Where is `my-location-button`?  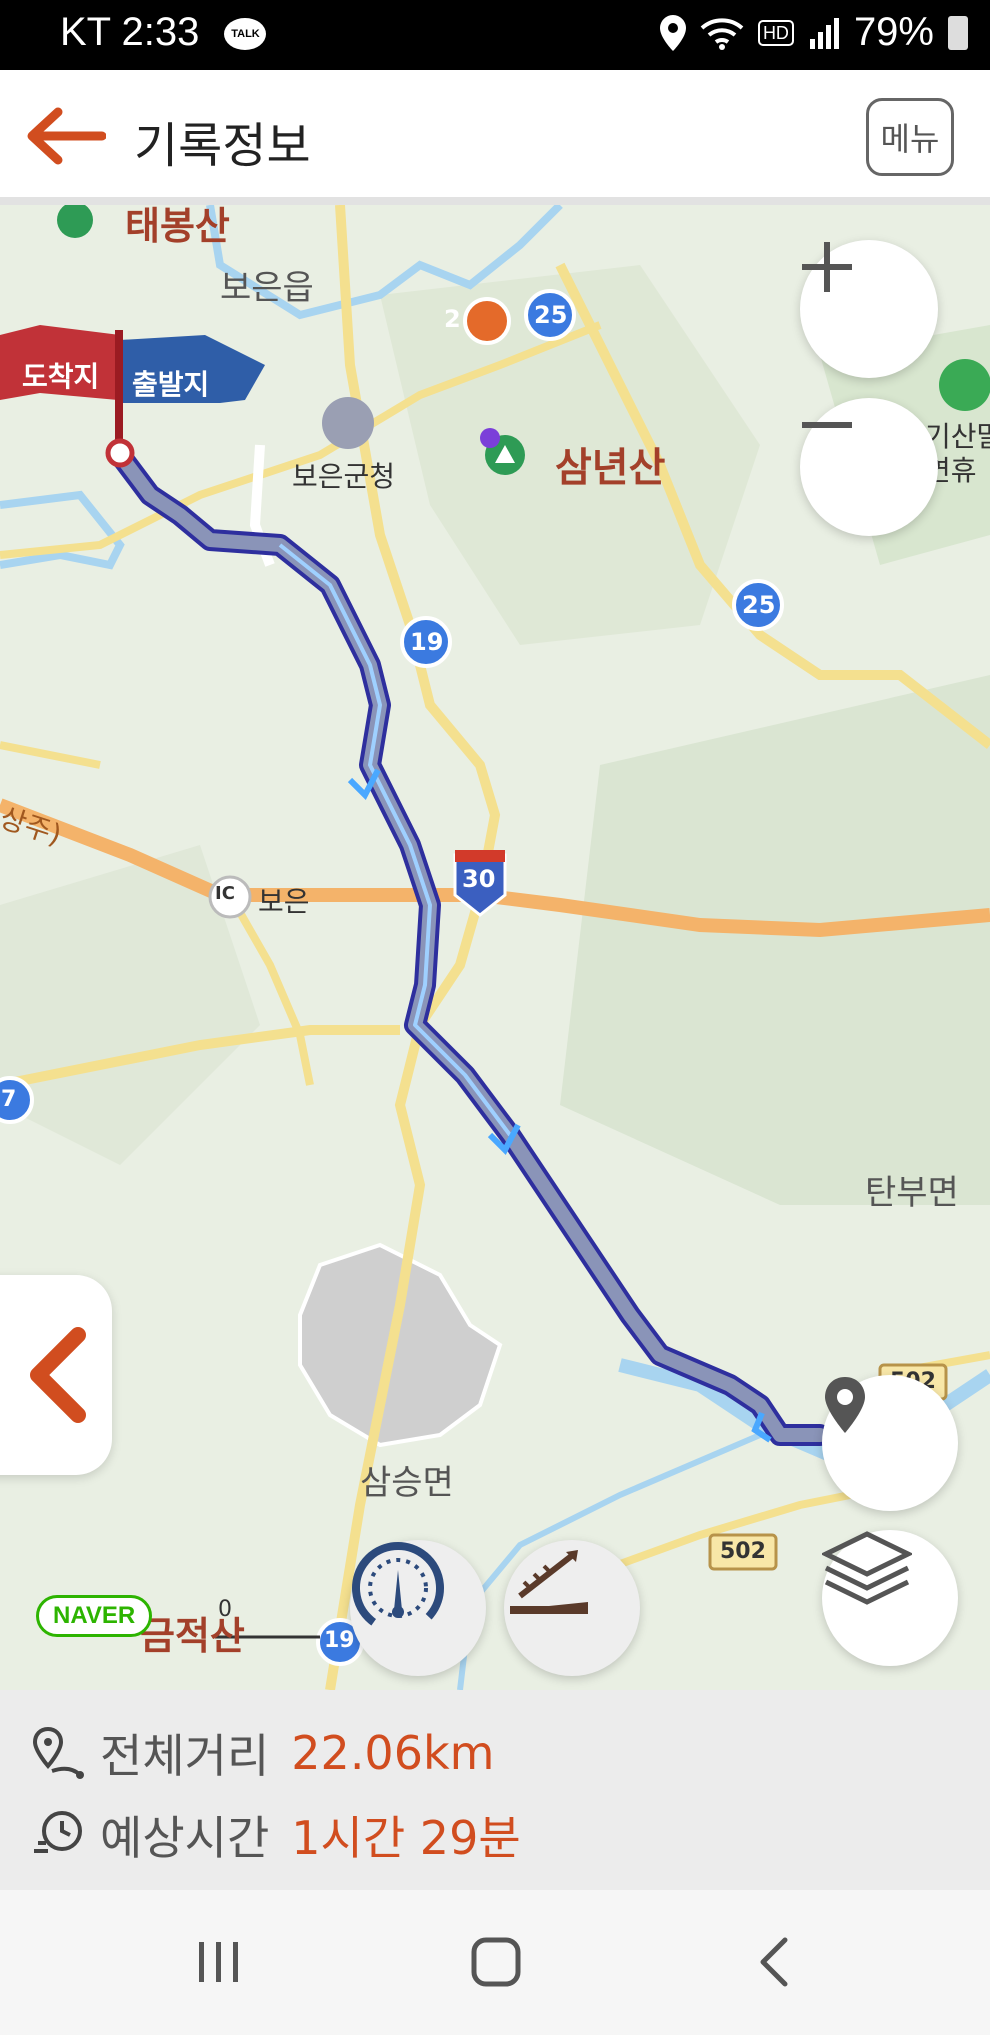
my-location-button is located at coordinates (890, 1443).